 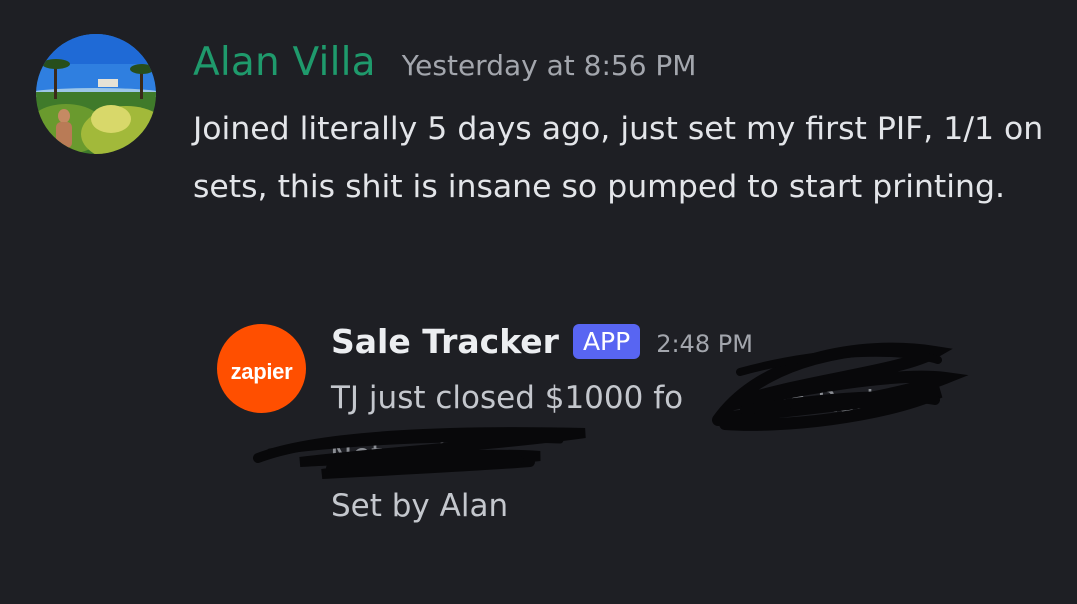 What do you see at coordinates (549, 65) in the screenshot?
I see `message-timestamp: Yesterday at 8:56 PM` at bounding box center [549, 65].